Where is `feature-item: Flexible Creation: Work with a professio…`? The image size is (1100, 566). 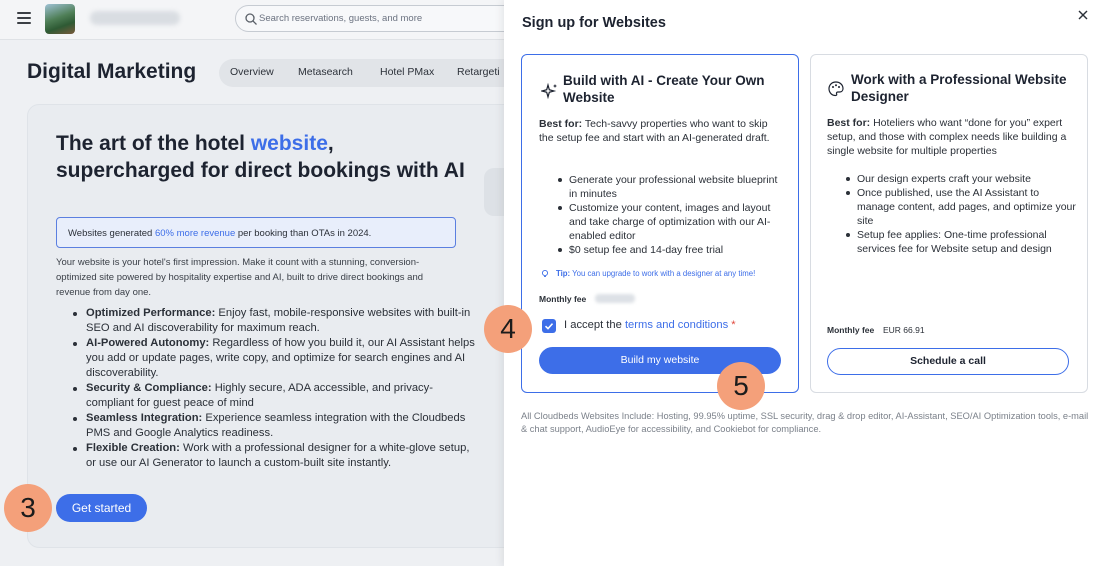 feature-item: Flexible Creation: Work with a professio… is located at coordinates (274, 456).